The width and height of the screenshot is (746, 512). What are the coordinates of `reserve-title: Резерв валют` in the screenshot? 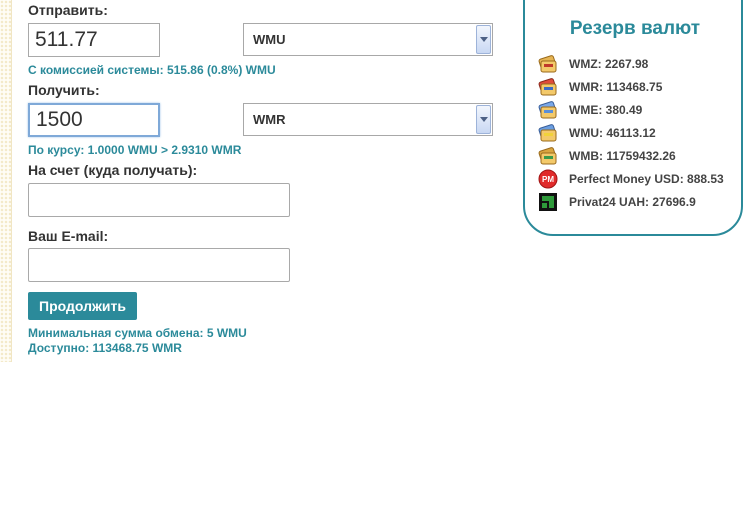 It's located at (635, 28).